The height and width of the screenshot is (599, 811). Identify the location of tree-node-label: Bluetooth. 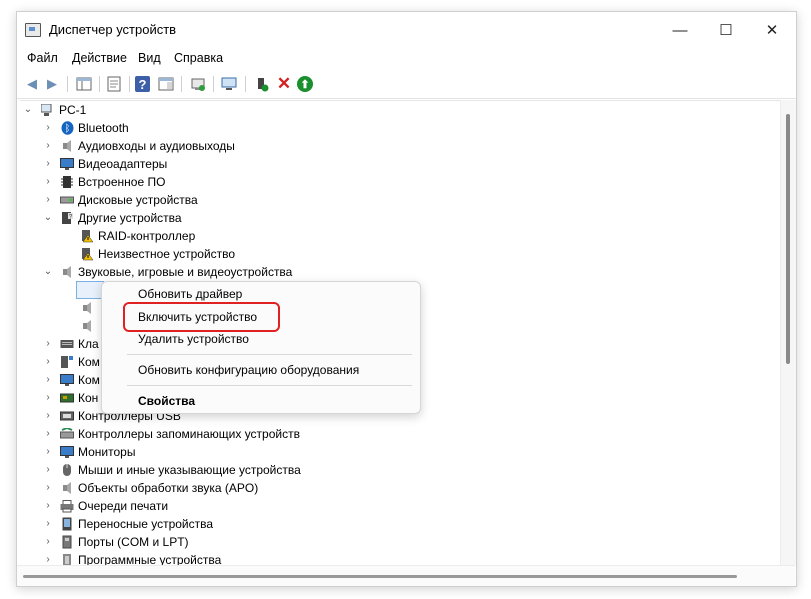
(103, 128).